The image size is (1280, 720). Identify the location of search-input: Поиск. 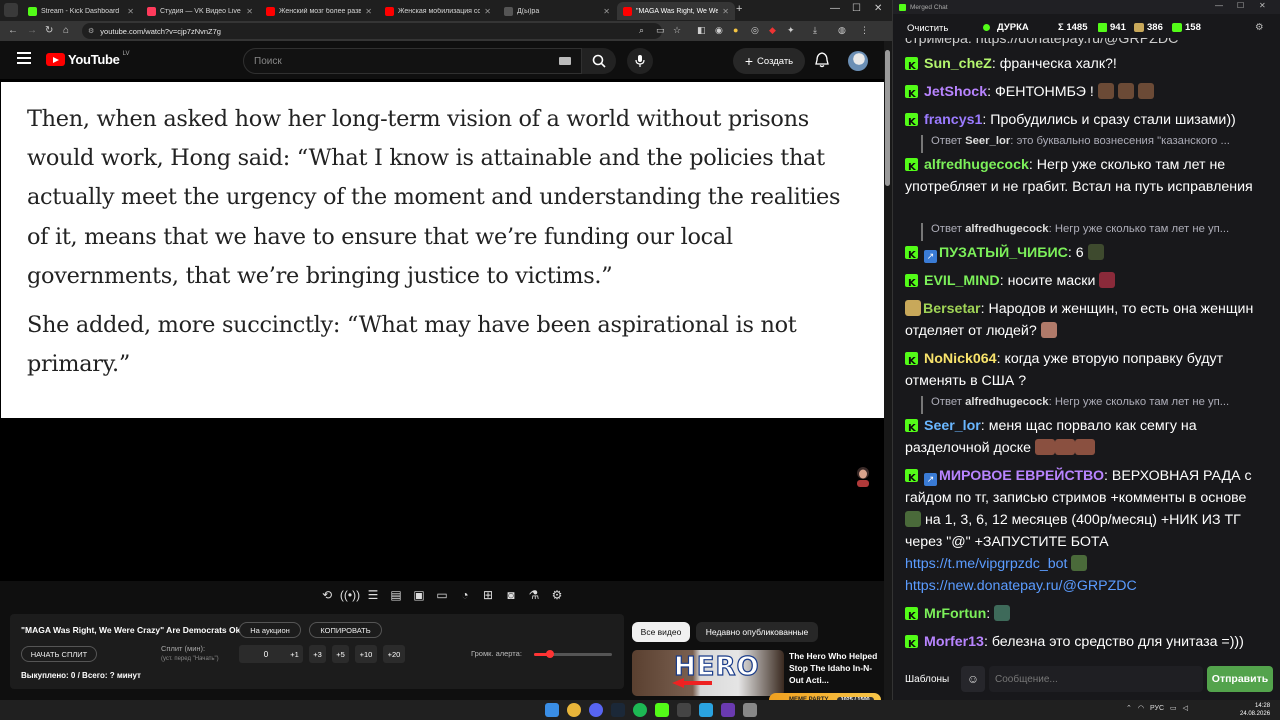
(412, 61).